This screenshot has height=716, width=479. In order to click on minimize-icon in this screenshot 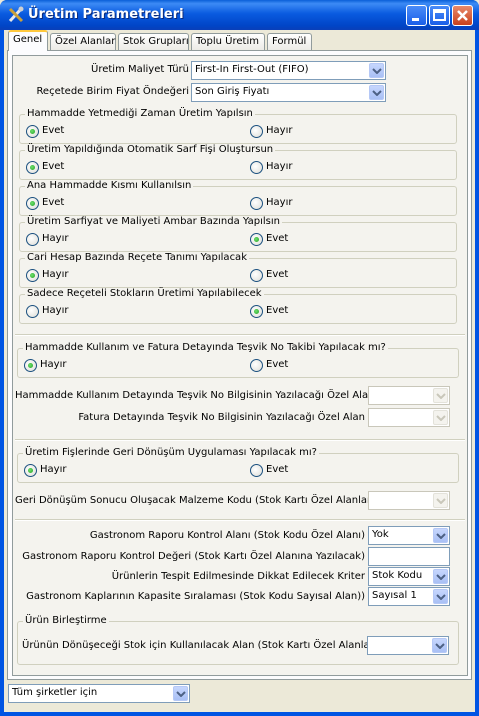, I will do `click(415, 19)`.